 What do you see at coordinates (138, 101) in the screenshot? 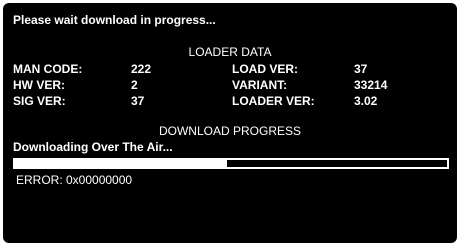
I see `sig-ver-value: 37` at bounding box center [138, 101].